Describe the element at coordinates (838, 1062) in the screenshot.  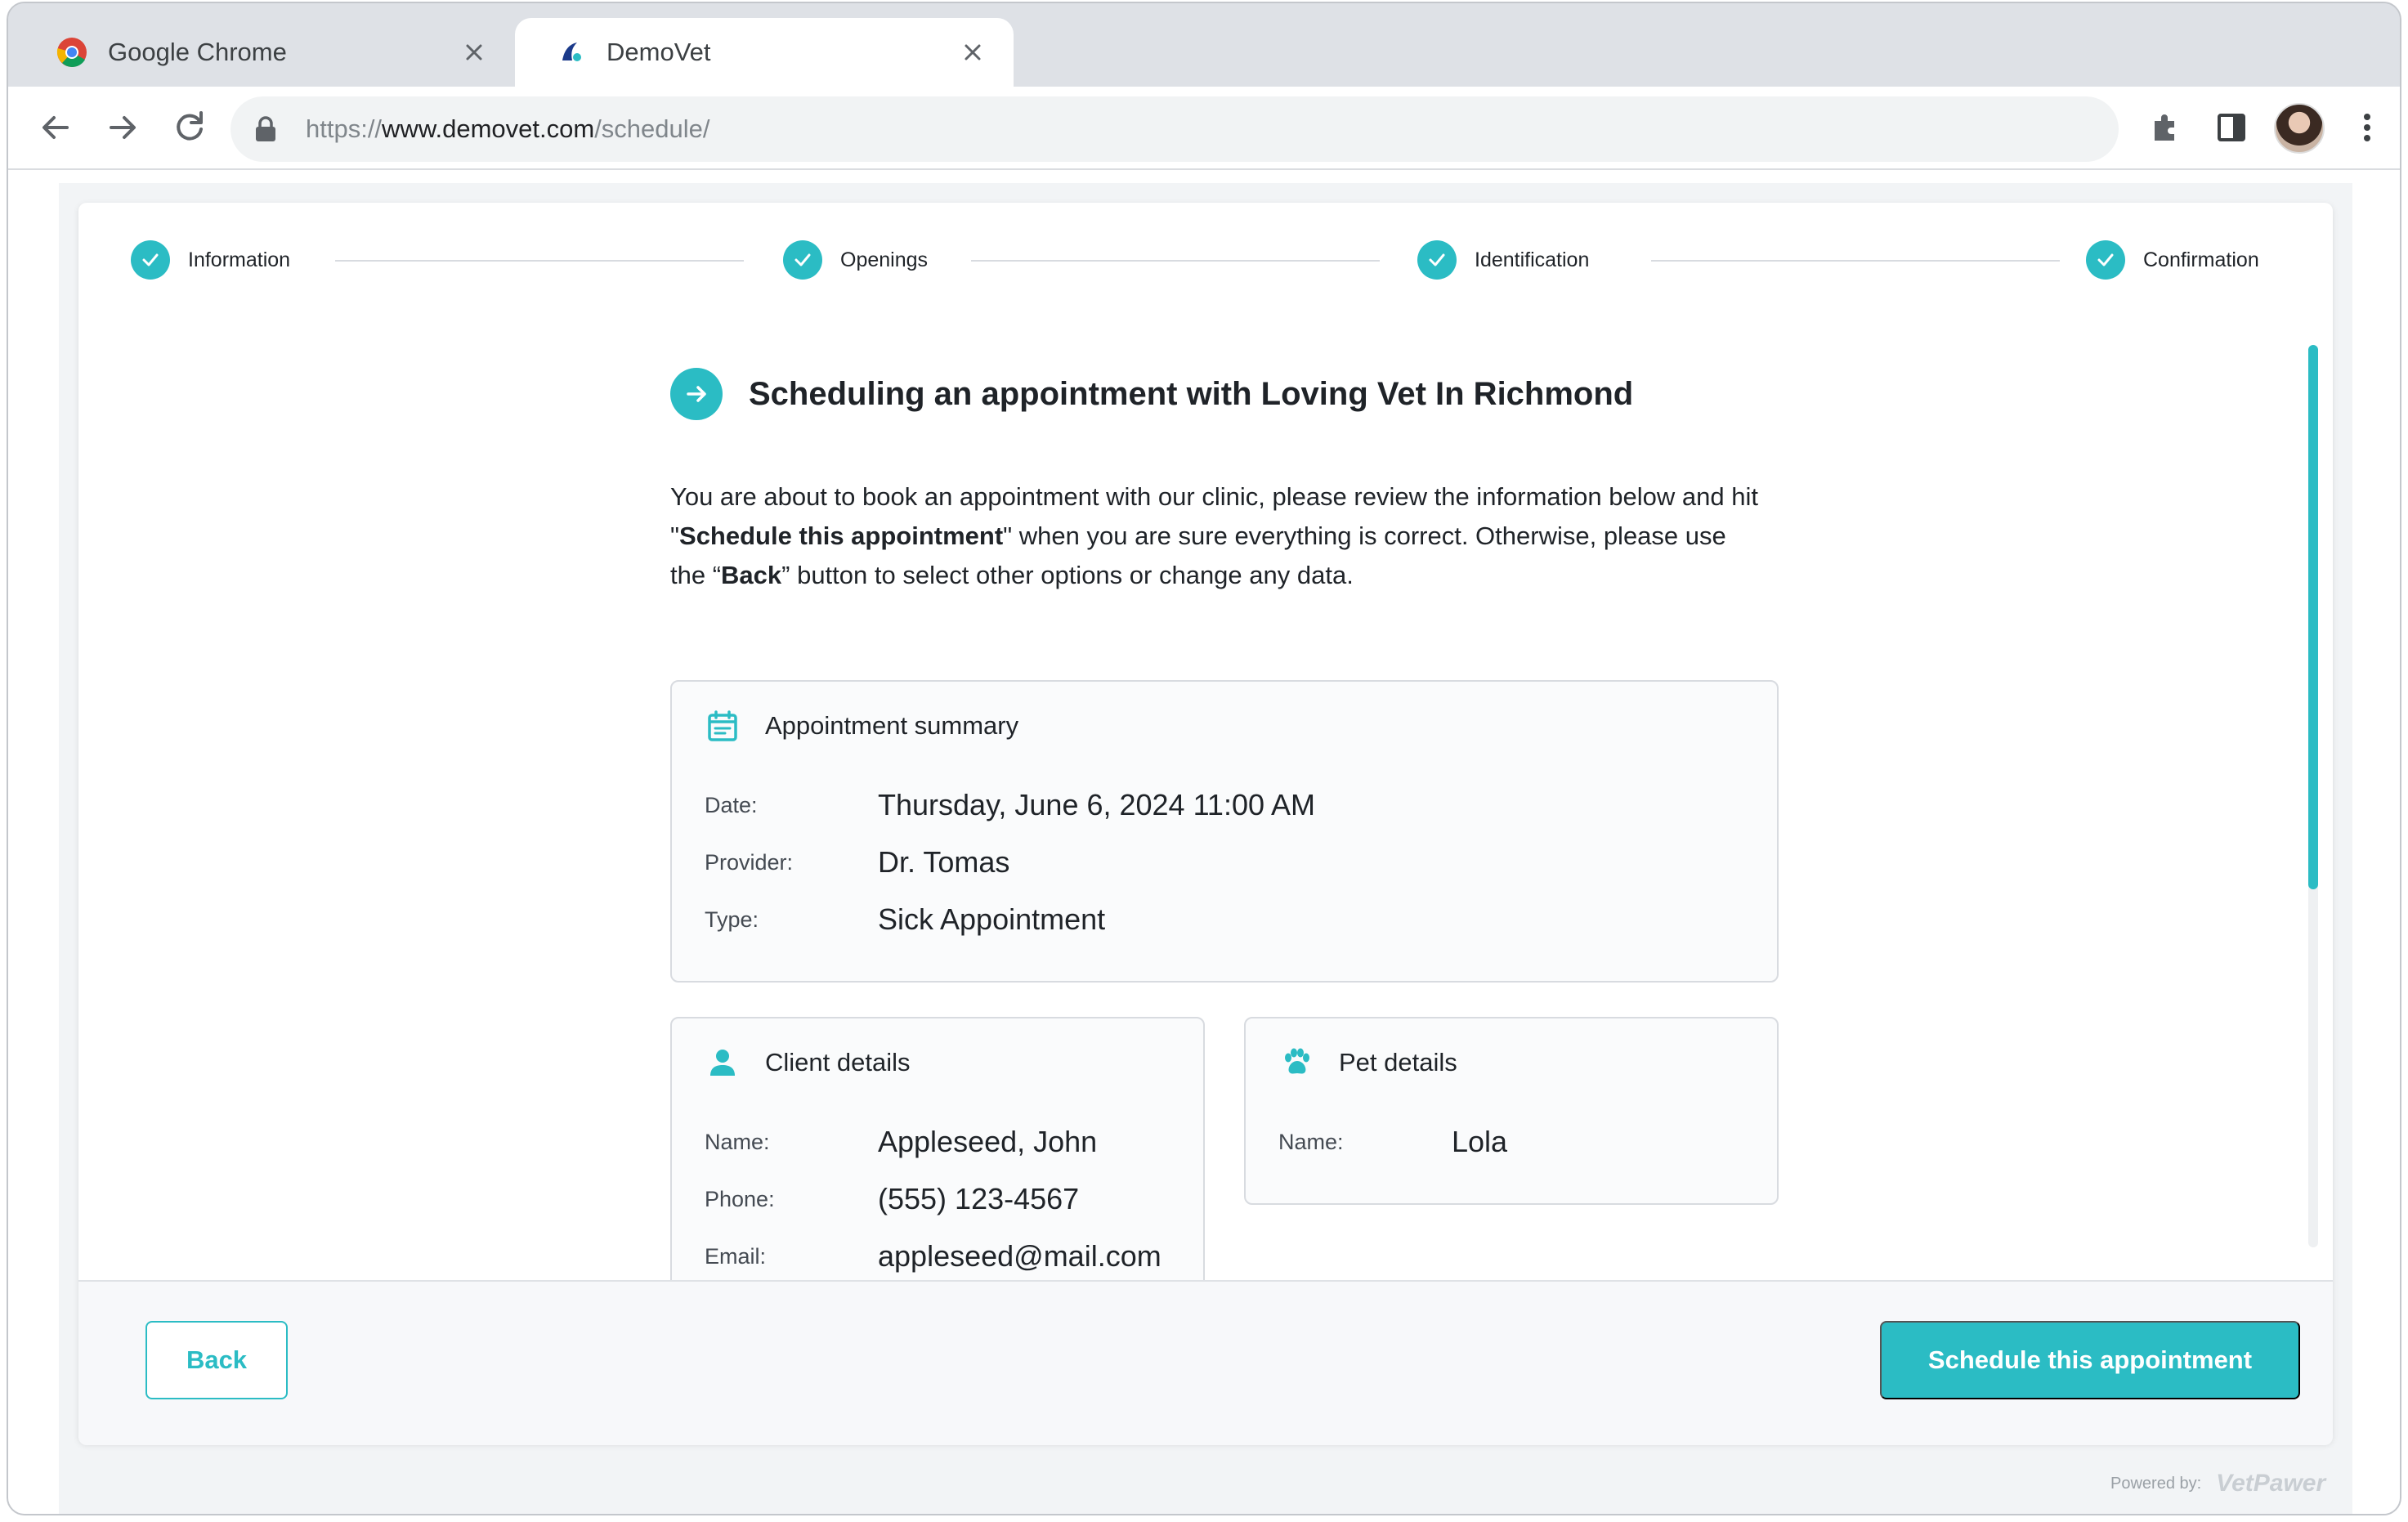
I see `panel-title: Client details` at that location.